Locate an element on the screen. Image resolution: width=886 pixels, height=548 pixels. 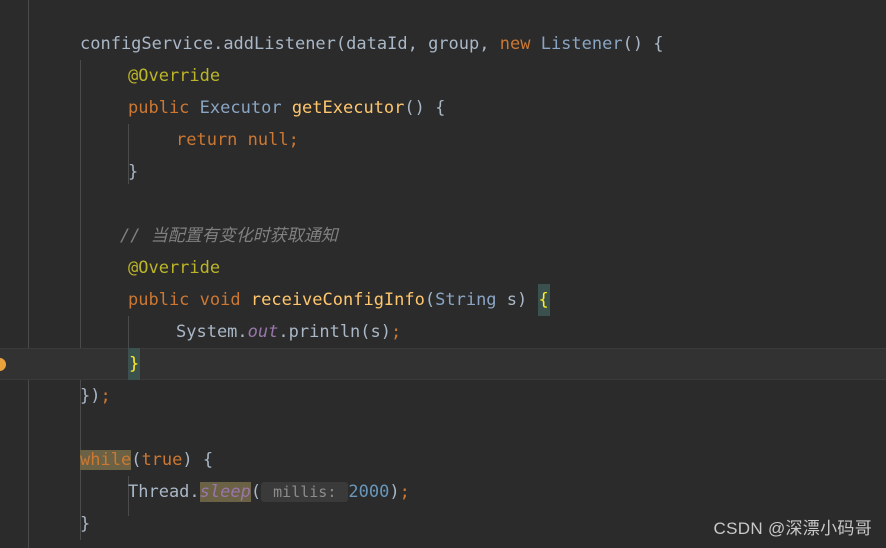
code-line-text: }); is located at coordinates (55, 396).